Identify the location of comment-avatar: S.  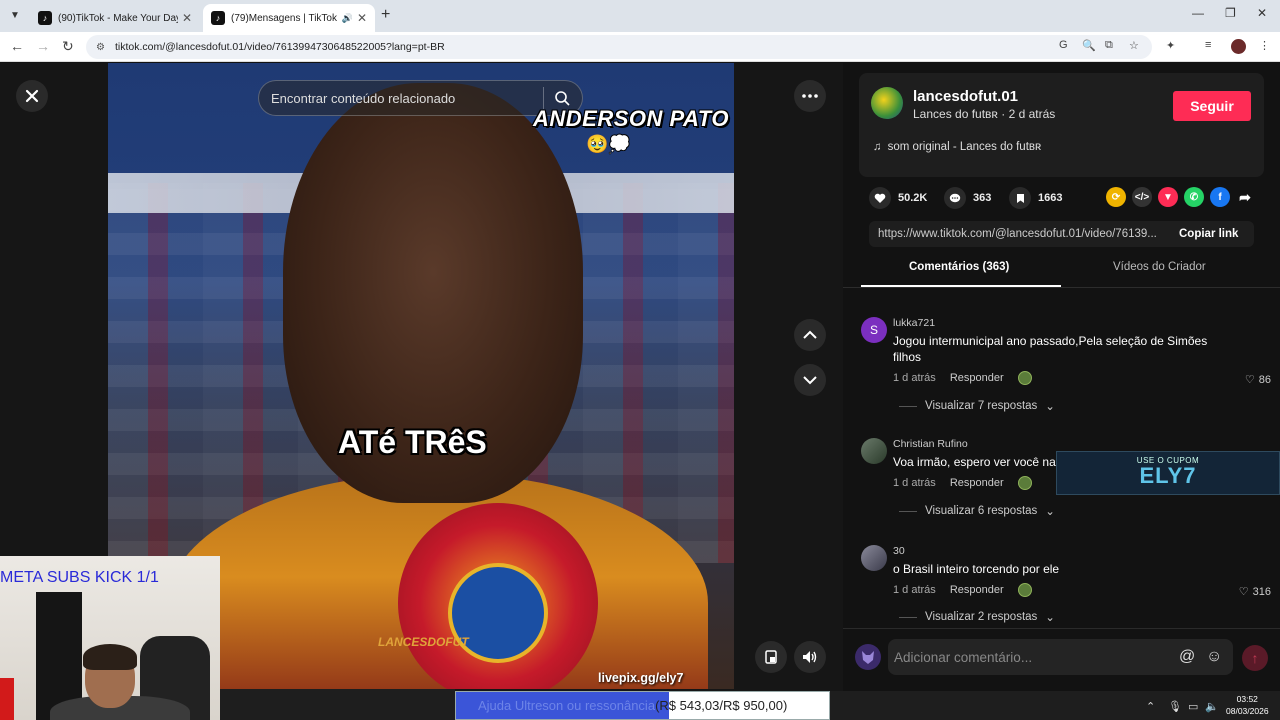
(874, 330).